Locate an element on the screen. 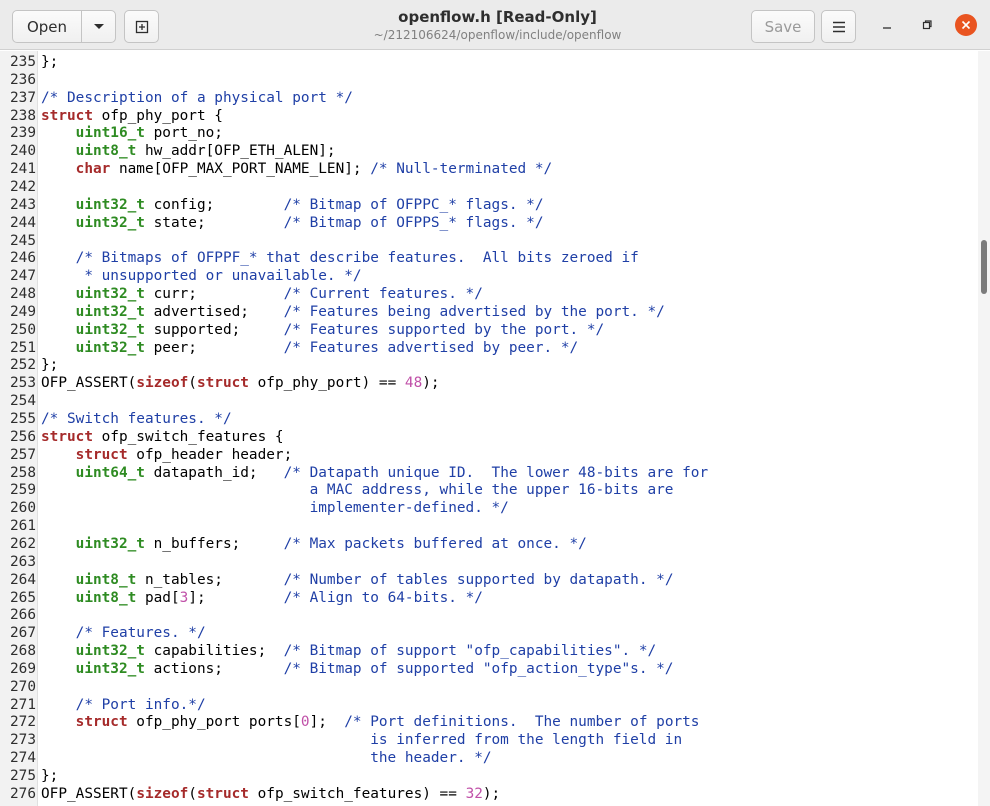 The width and height of the screenshot is (990, 806). line-number: 250 is located at coordinates (23, 329).